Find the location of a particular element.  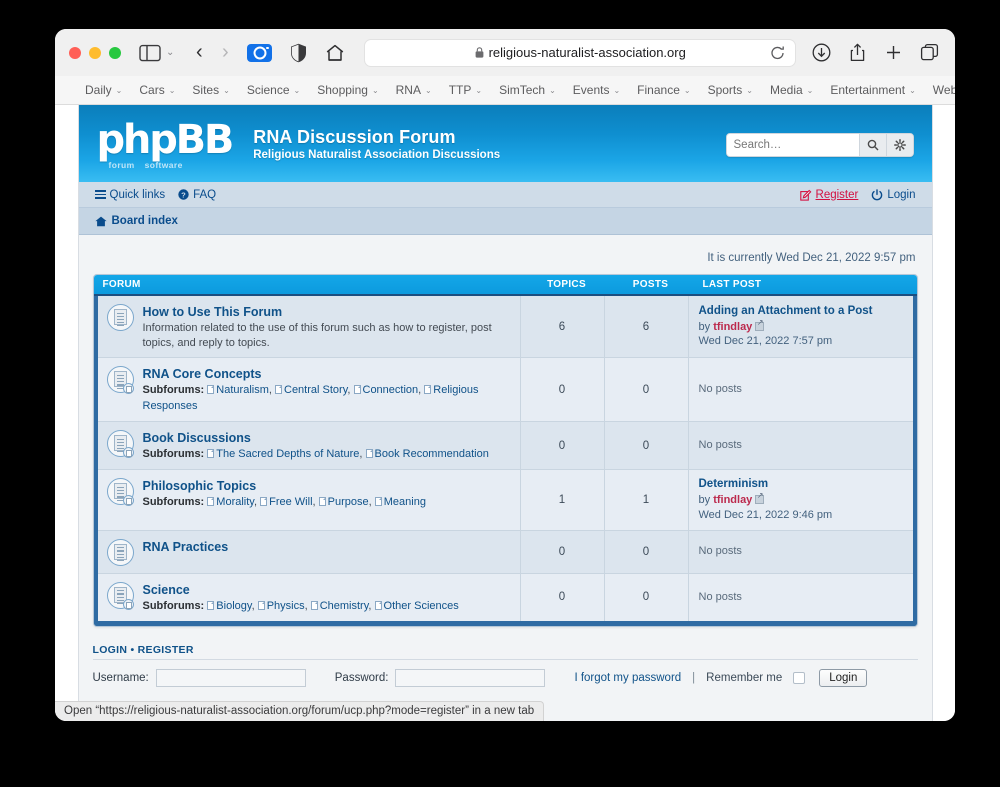

password-label: Password: is located at coordinates (361, 678).